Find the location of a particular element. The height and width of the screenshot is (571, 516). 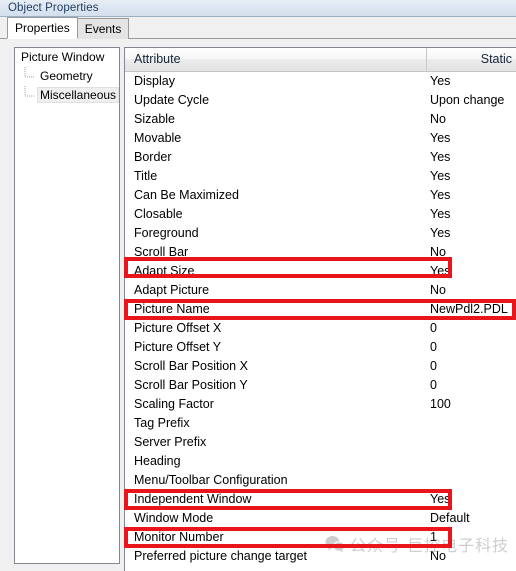

table-row: Sizable No is located at coordinates (320, 119).